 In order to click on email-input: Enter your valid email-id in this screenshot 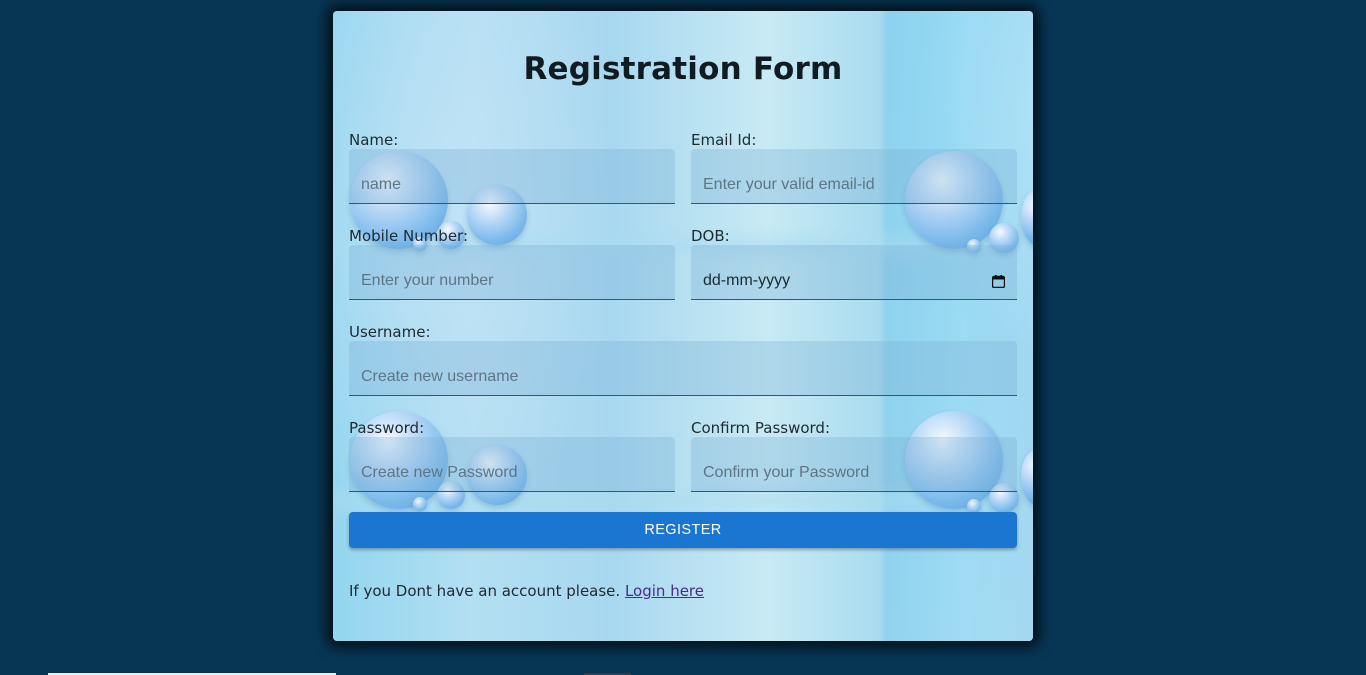, I will do `click(854, 176)`.